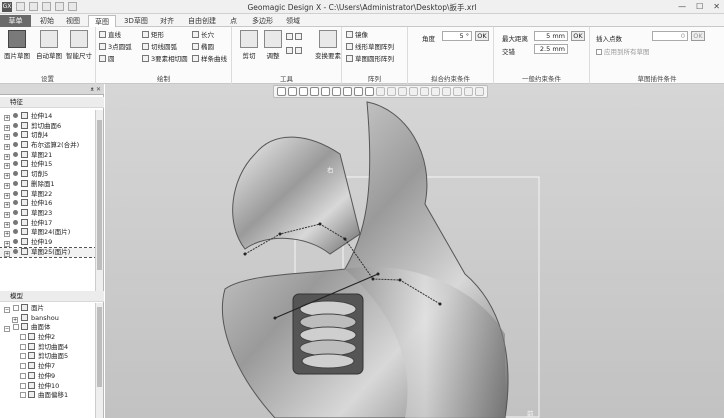 Image resolution: width=724 pixels, height=418 pixels. Describe the element at coordinates (159, 47) in the screenshot. I see `tangent-arc-button: 切线圆弧` at that location.